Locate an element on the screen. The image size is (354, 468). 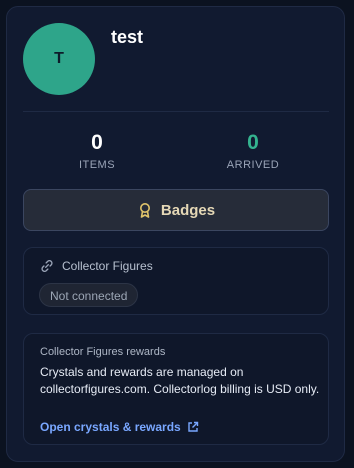
avatar: T is located at coordinates (59, 59).